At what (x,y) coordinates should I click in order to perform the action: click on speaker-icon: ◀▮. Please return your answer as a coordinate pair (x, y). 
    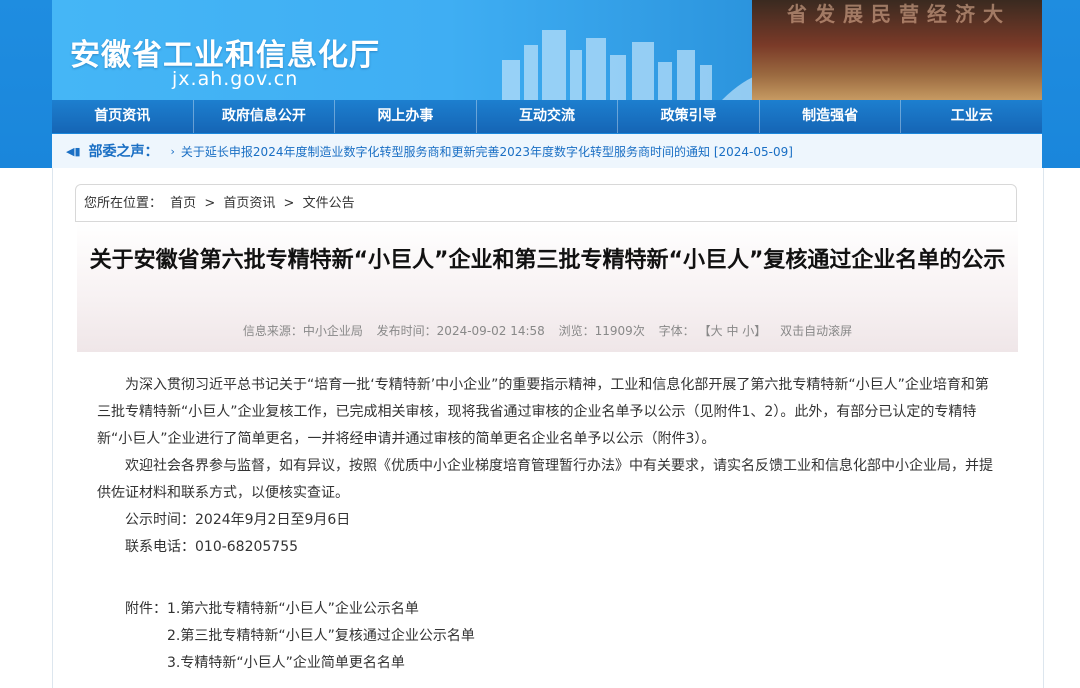
    Looking at the image, I should click on (73, 151).